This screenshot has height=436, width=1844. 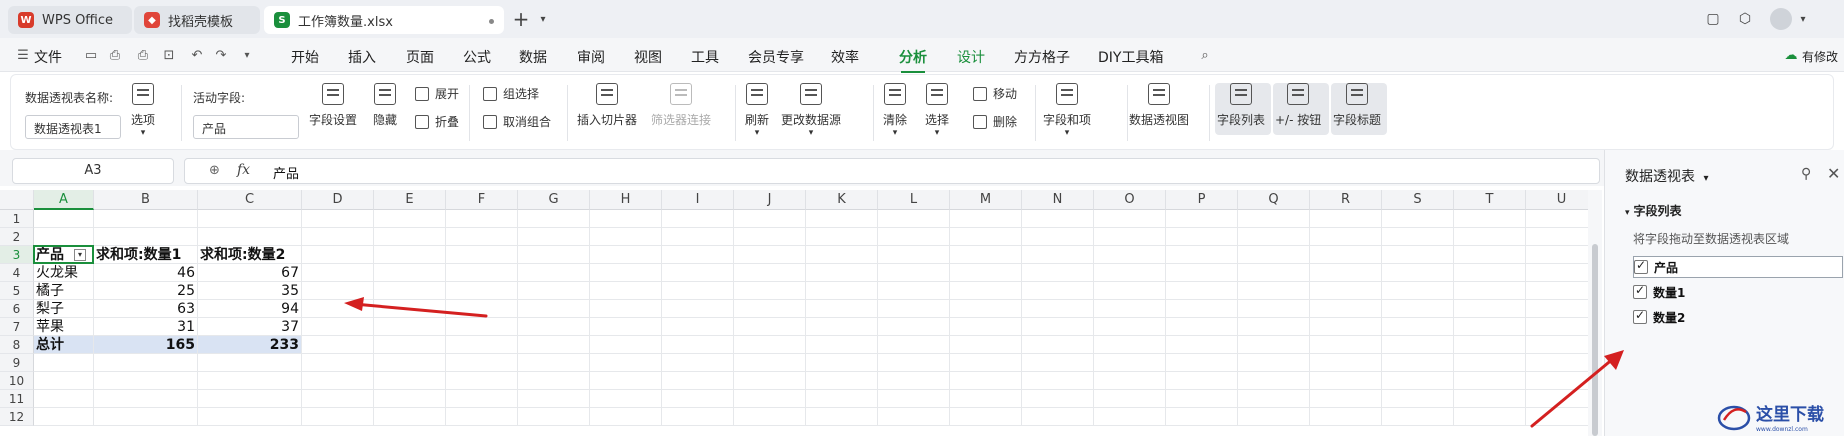 What do you see at coordinates (305, 57) in the screenshot?
I see `menu-home: 开始` at bounding box center [305, 57].